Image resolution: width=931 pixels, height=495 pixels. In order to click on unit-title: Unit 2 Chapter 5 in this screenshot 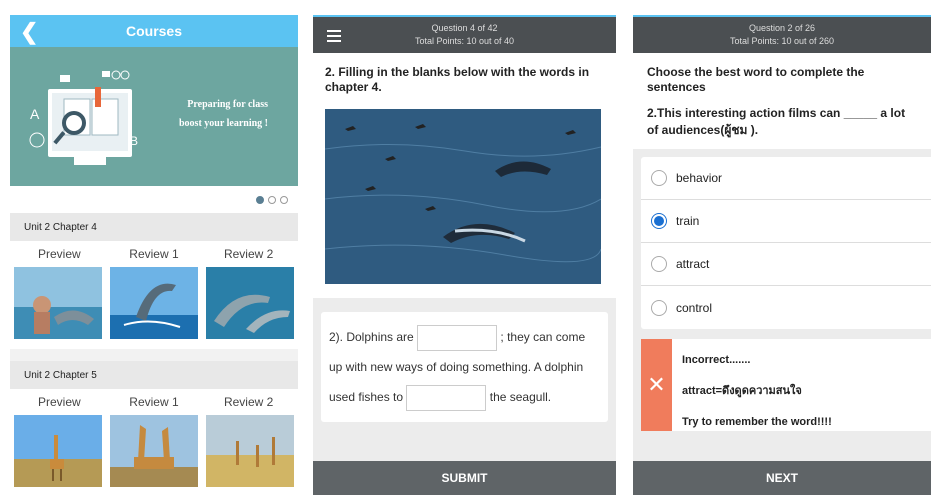, I will do `click(154, 375)`.